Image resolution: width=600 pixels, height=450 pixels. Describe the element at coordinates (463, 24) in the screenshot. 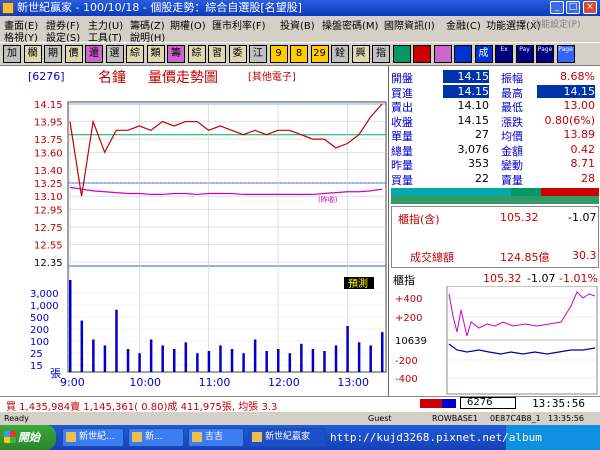

I see `menu-item-finance: 金融(C)` at that location.